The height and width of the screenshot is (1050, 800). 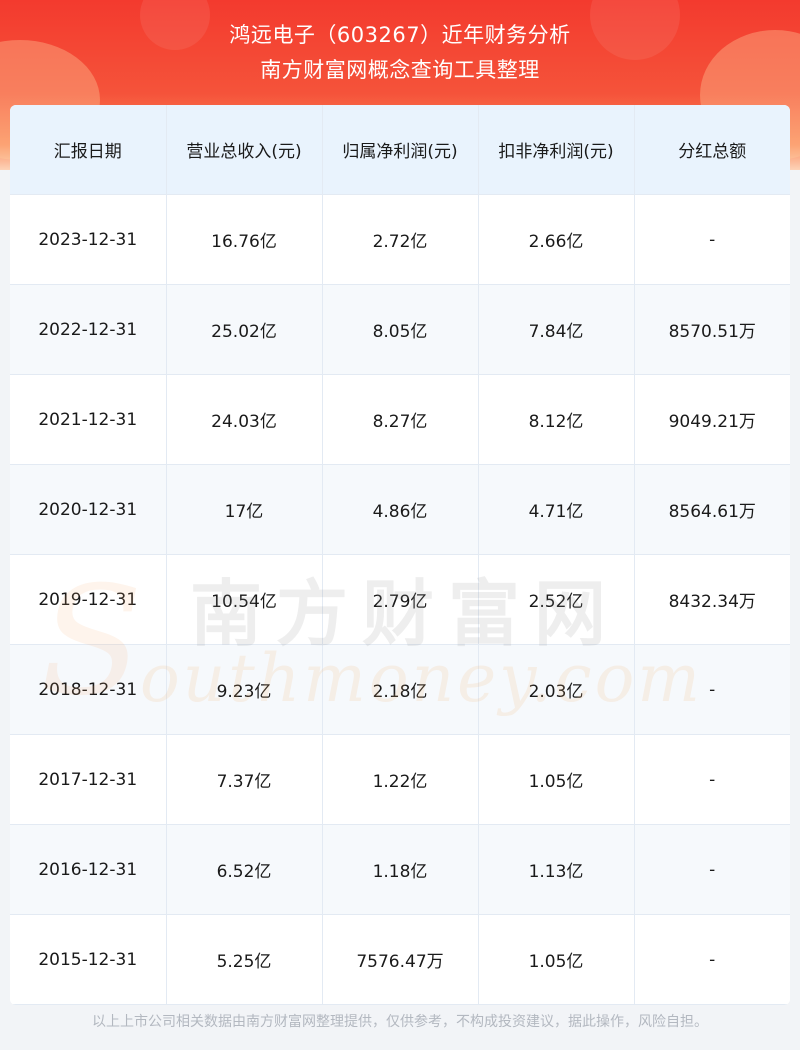 I want to click on cell-net-profit: 1.22亿, so click(x=400, y=779).